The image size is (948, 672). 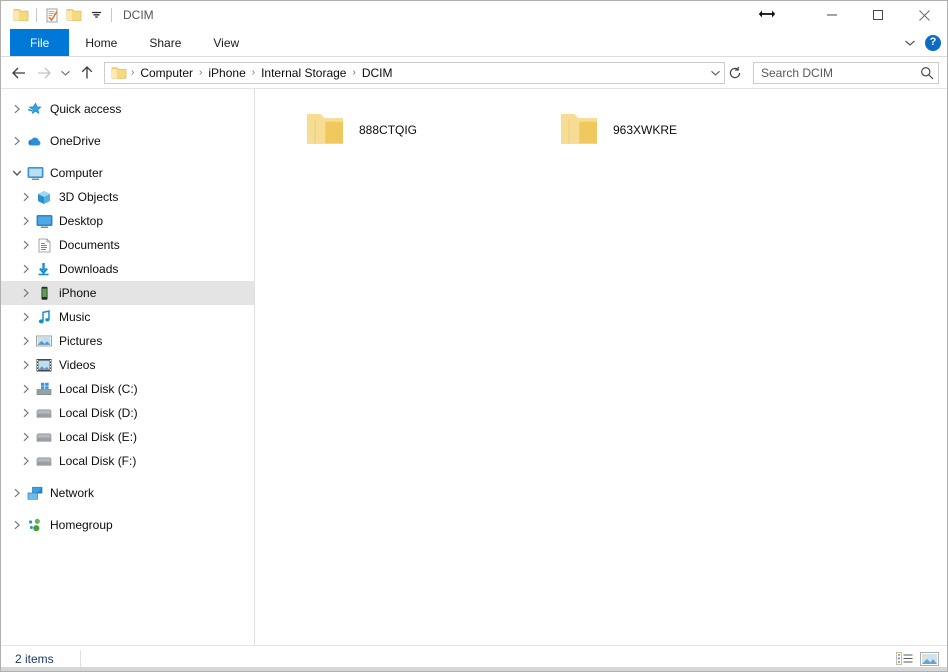 What do you see at coordinates (835, 72) in the screenshot?
I see `search-input` at bounding box center [835, 72].